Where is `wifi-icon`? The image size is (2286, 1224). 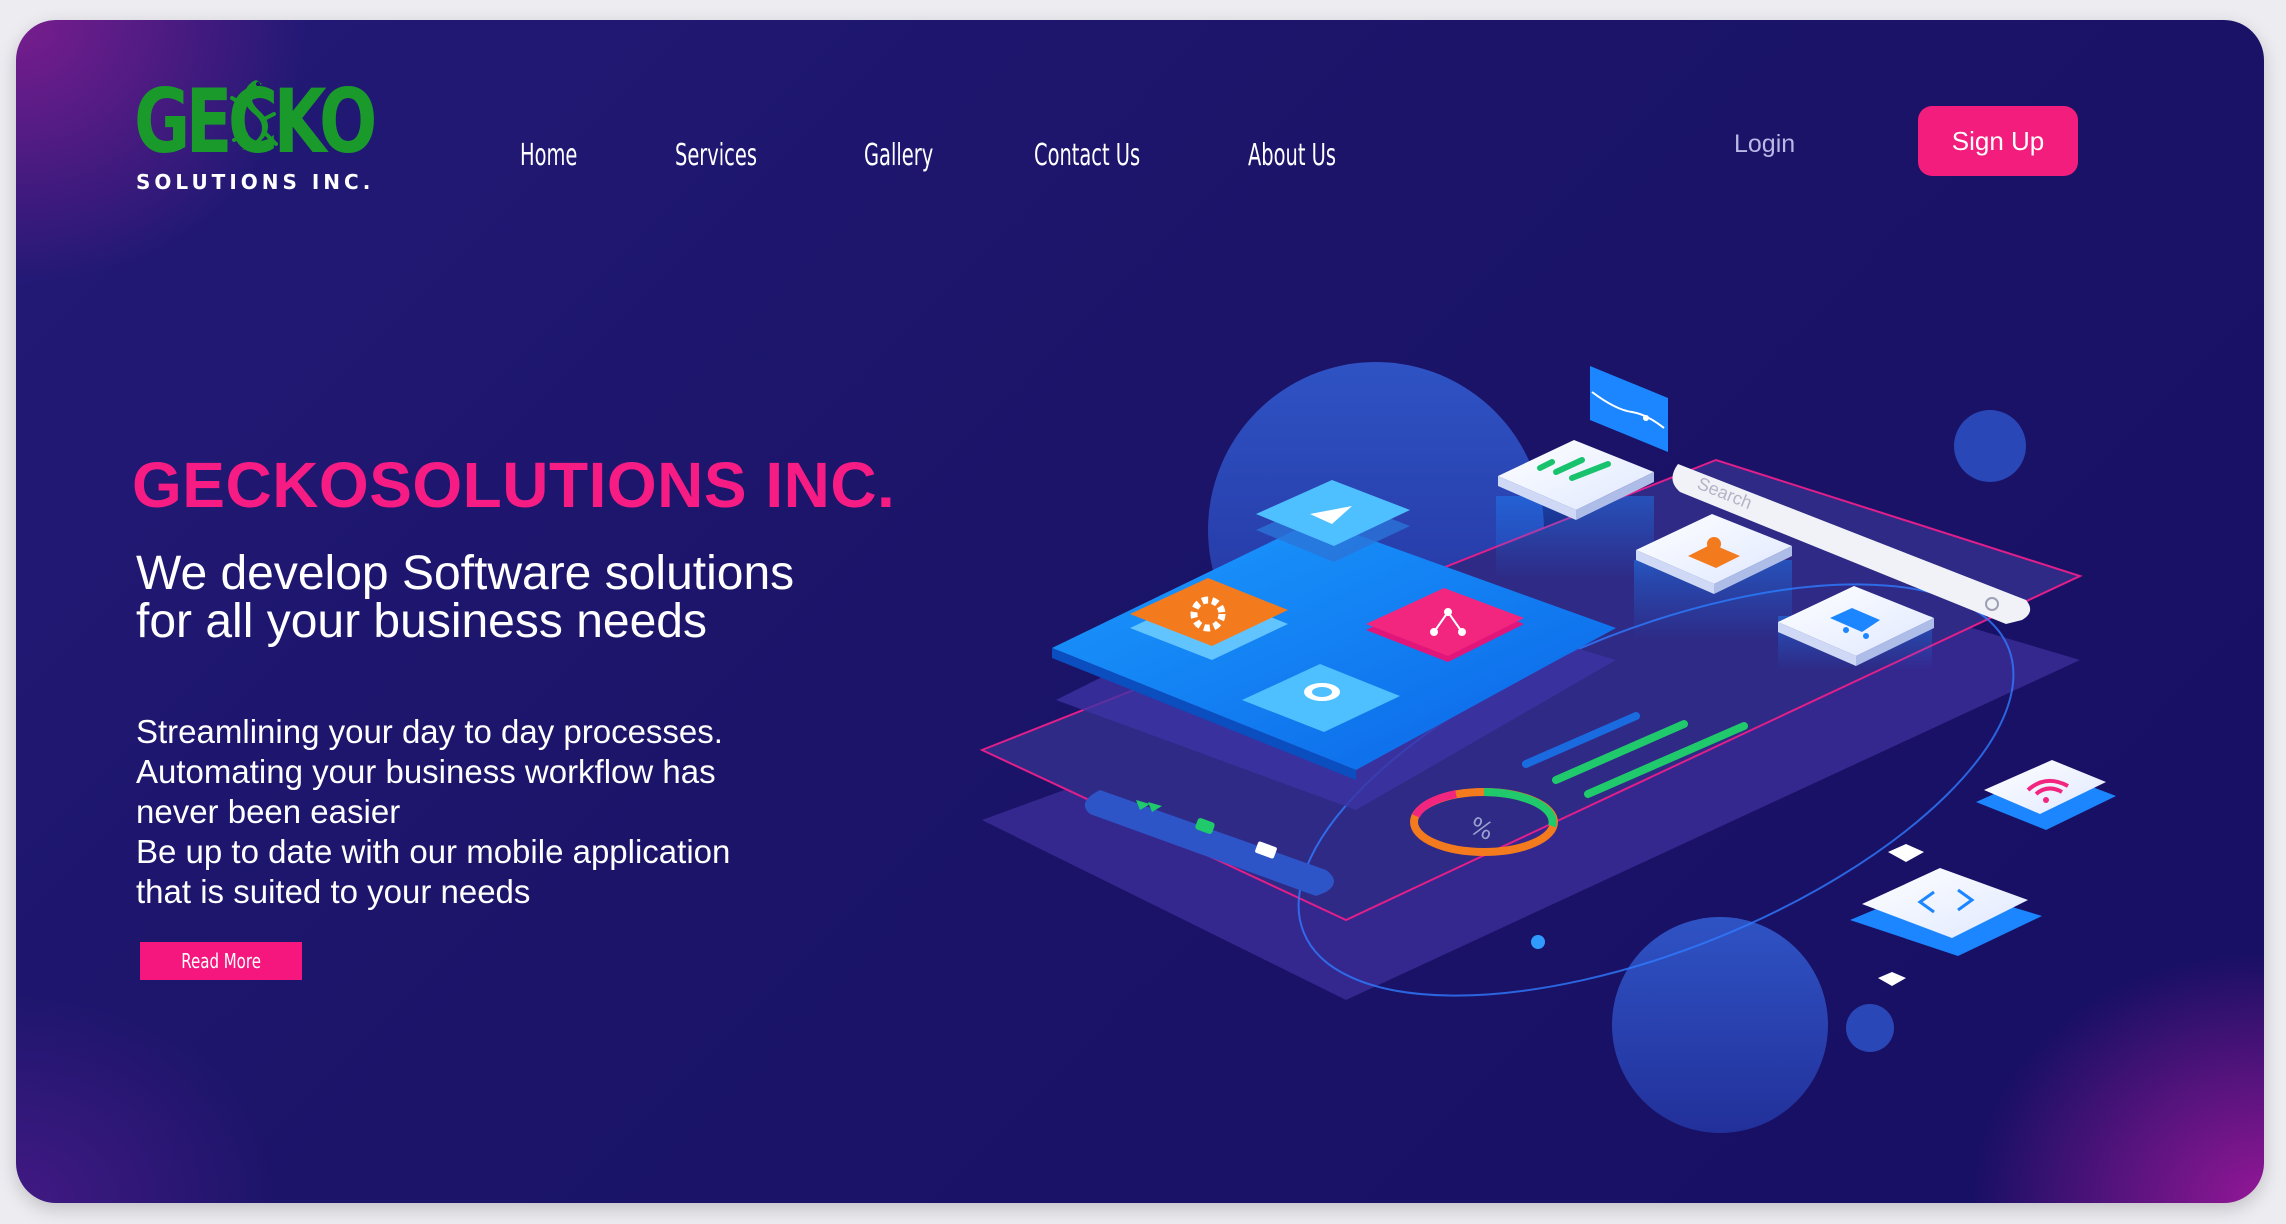 wifi-icon is located at coordinates (2046, 795).